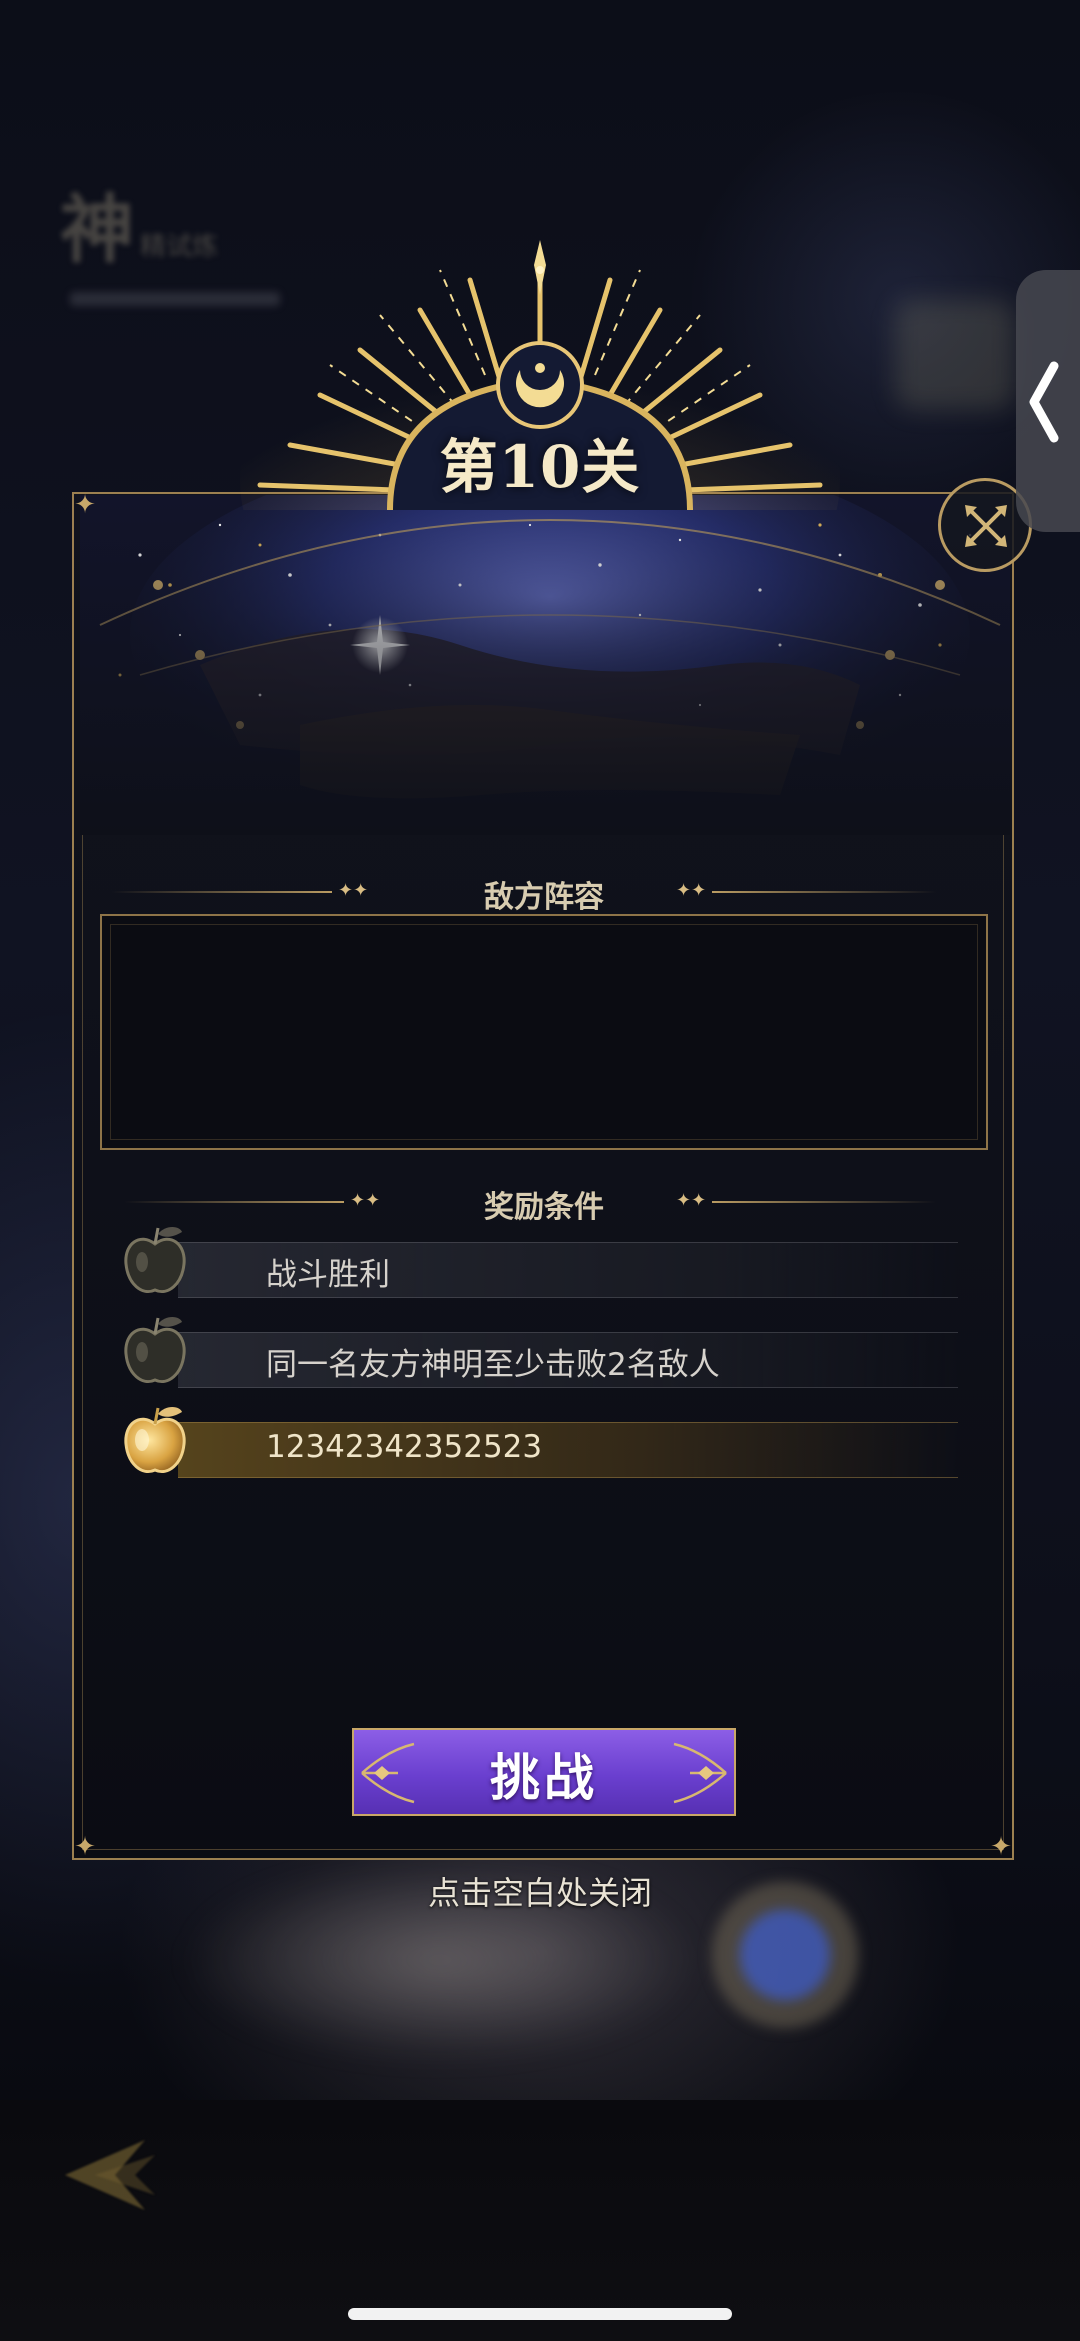  Describe the element at coordinates (540, 1891) in the screenshot. I see `tap-to-close-hint: 点击空白处关闭` at that location.